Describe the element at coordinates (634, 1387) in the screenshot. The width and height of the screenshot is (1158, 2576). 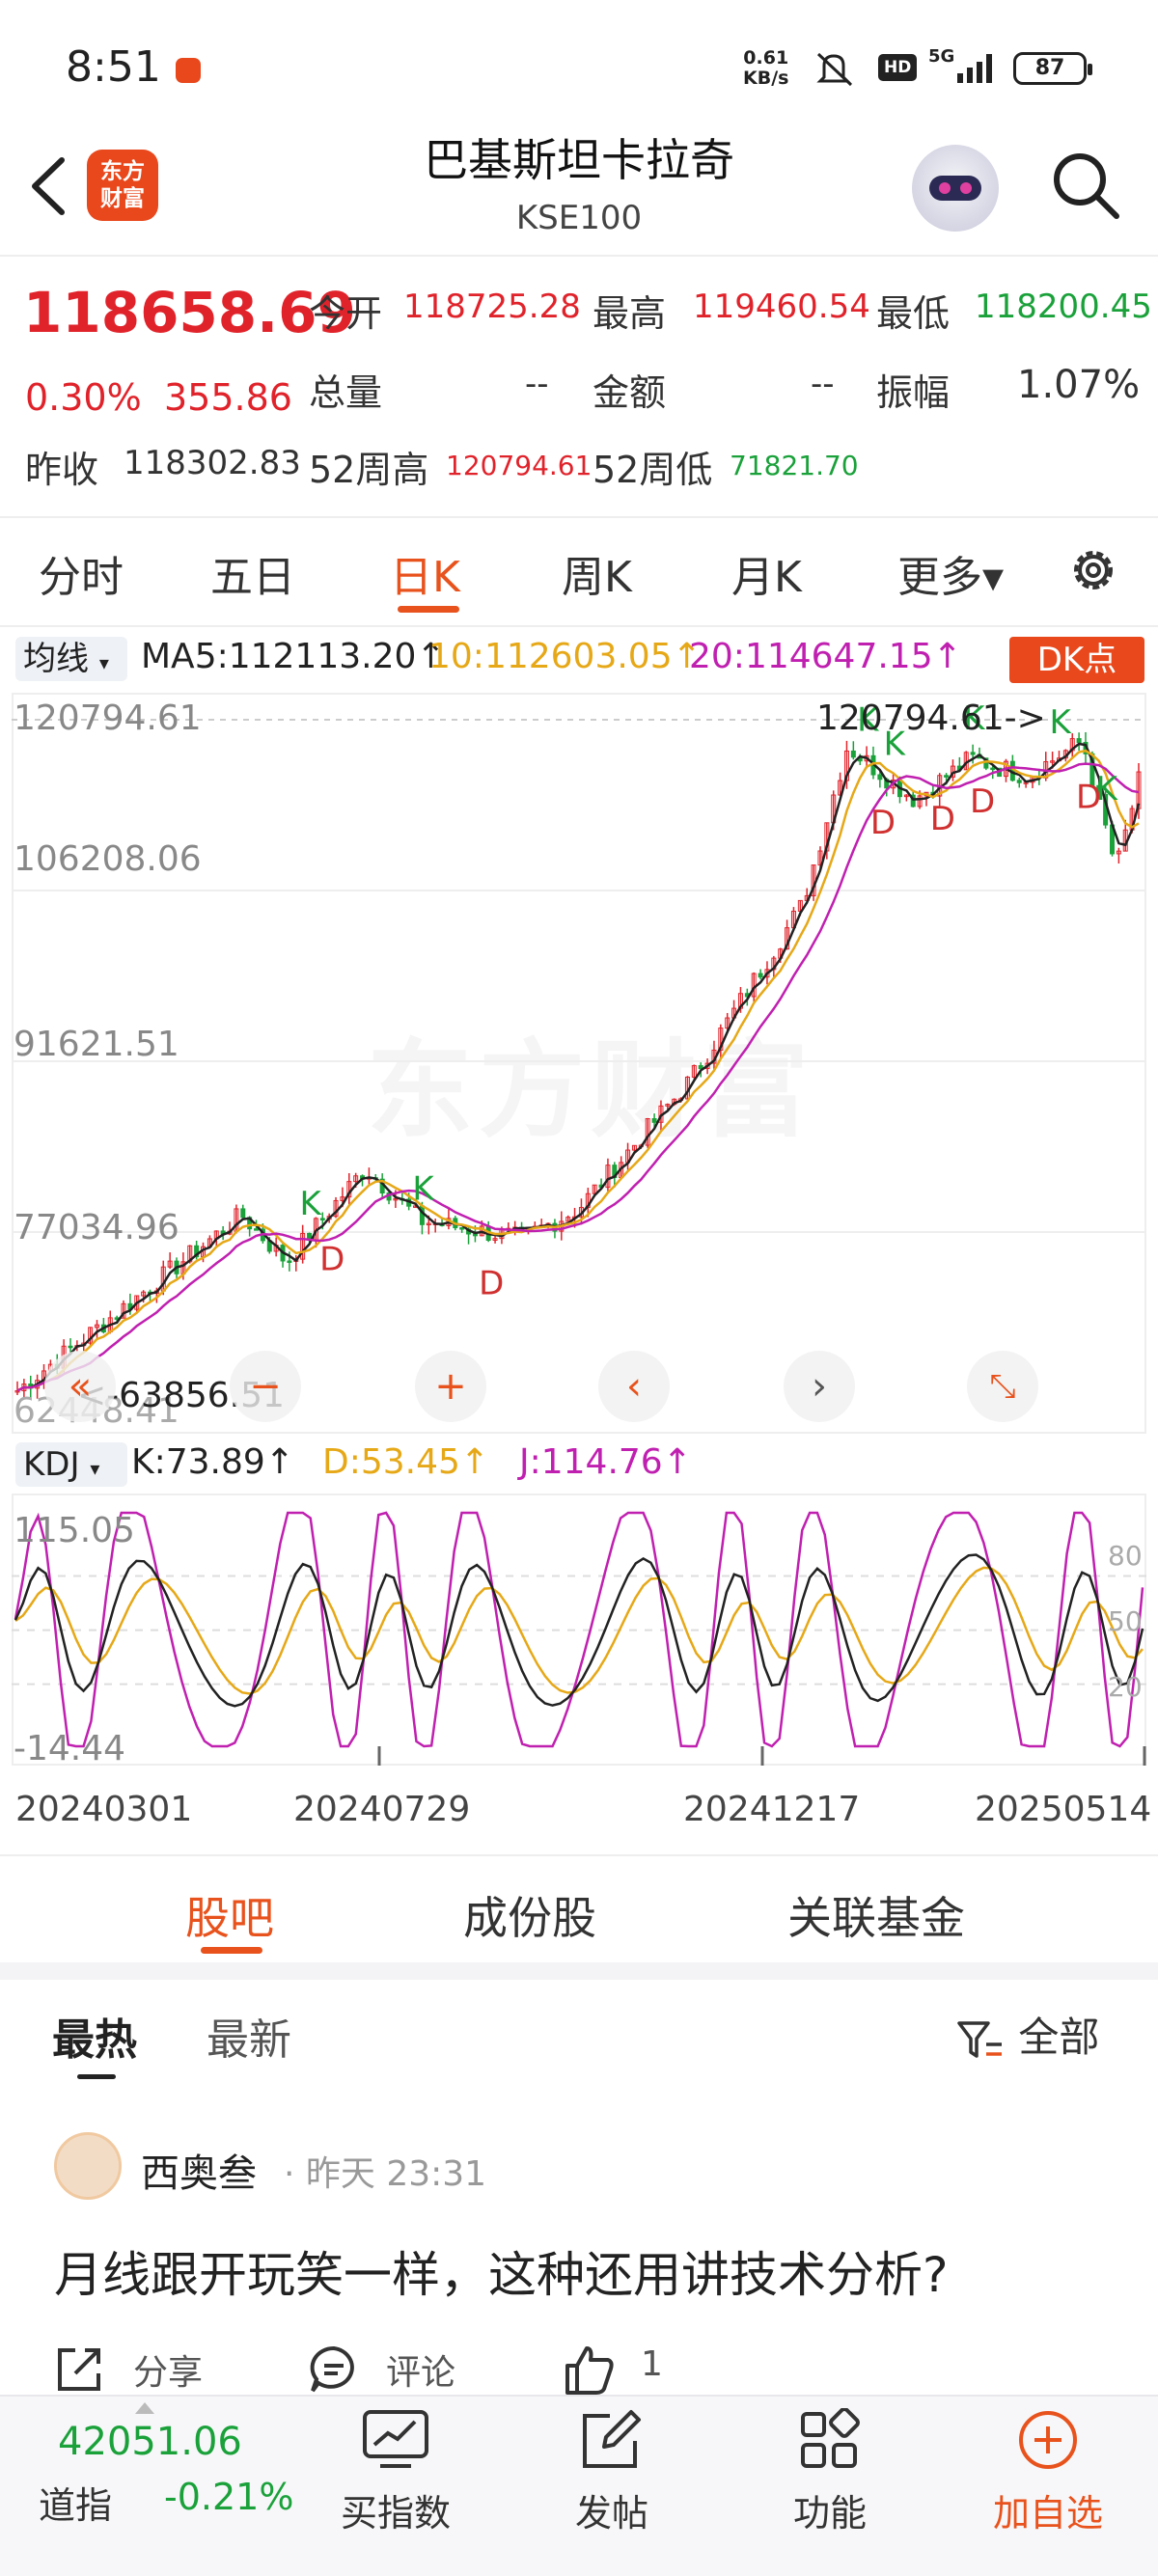
I see `scroll-left-button: ‹` at that location.